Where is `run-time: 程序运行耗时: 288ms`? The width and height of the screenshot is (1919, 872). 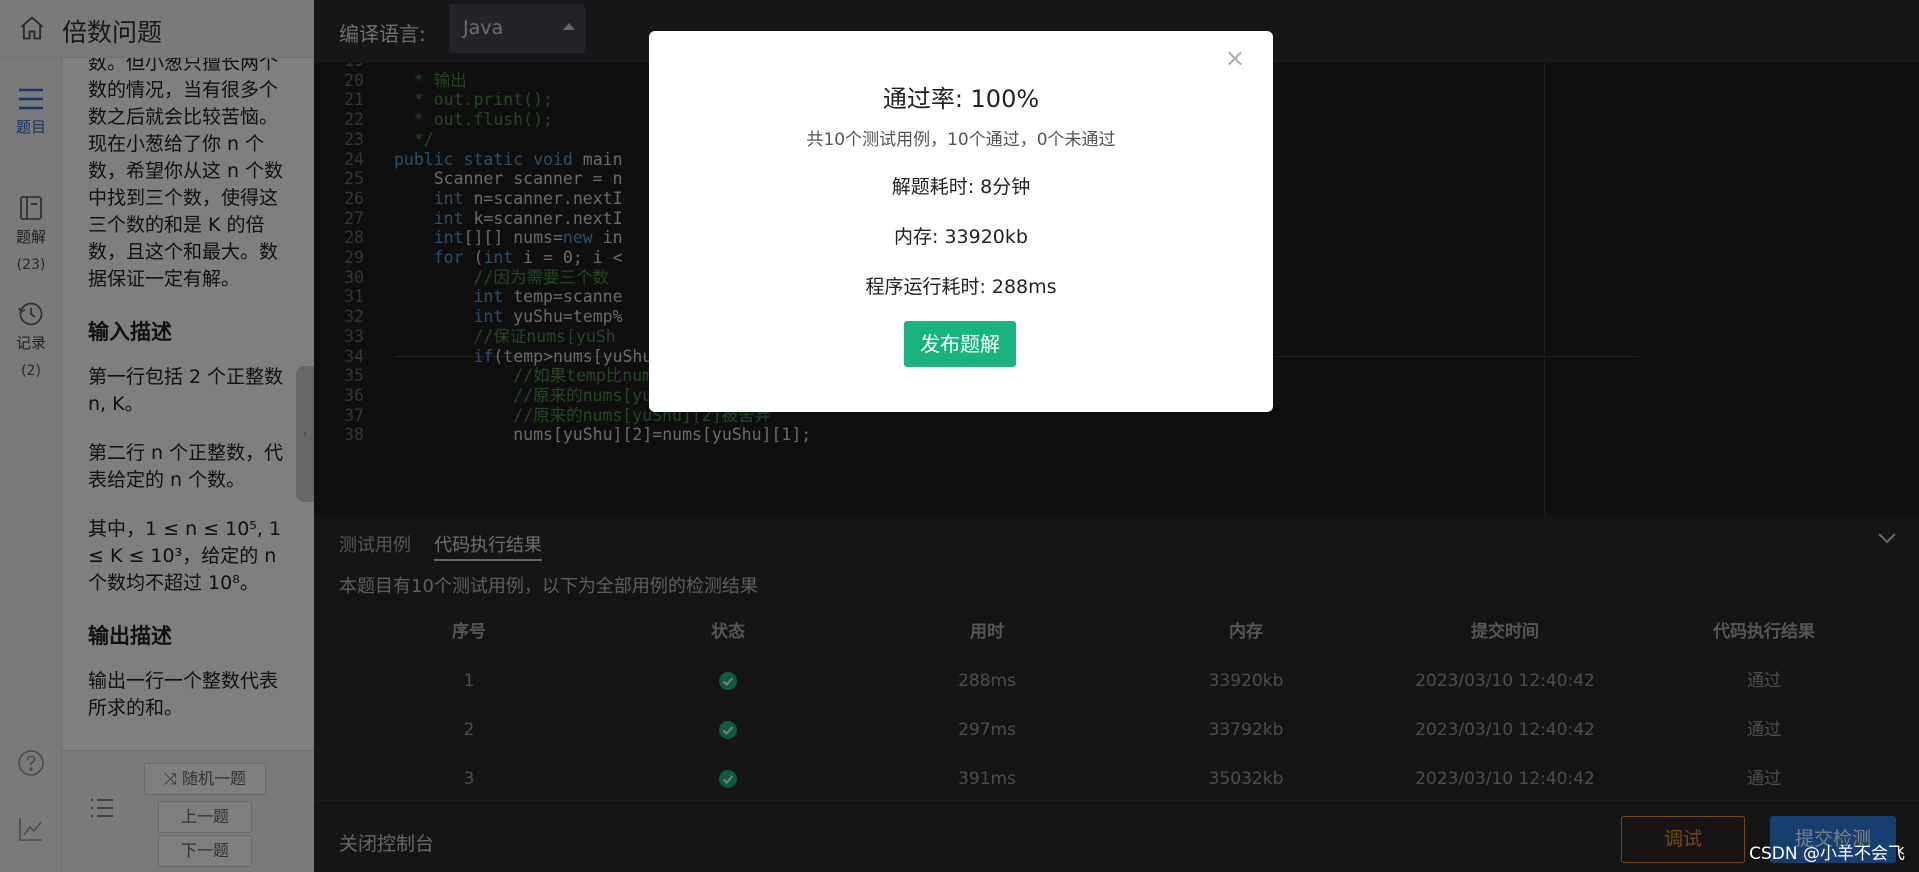
run-time: 程序运行耗时: 288ms is located at coordinates (961, 287).